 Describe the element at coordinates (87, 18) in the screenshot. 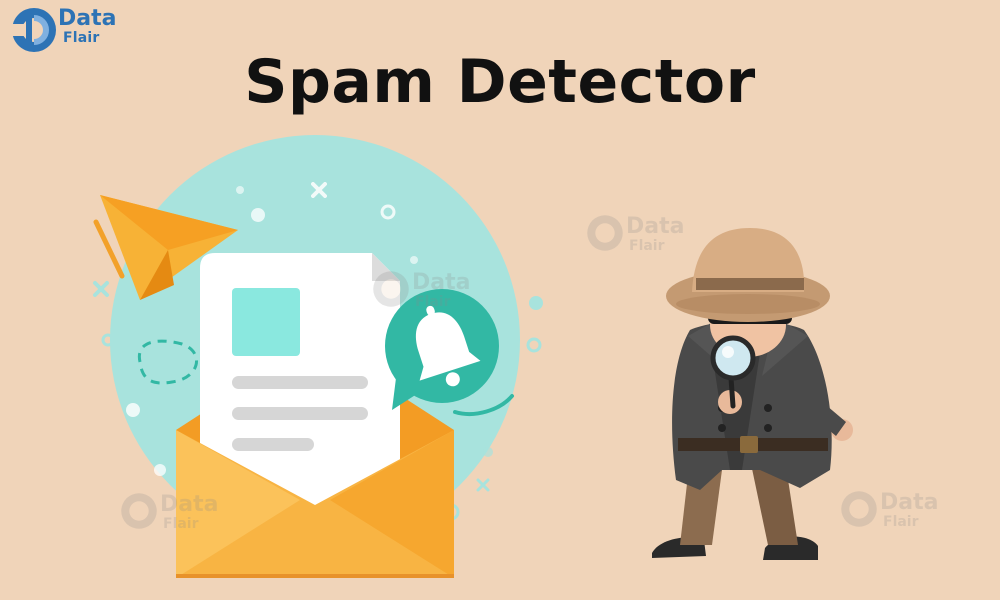

I see `brand-name-line-1: Data` at that location.